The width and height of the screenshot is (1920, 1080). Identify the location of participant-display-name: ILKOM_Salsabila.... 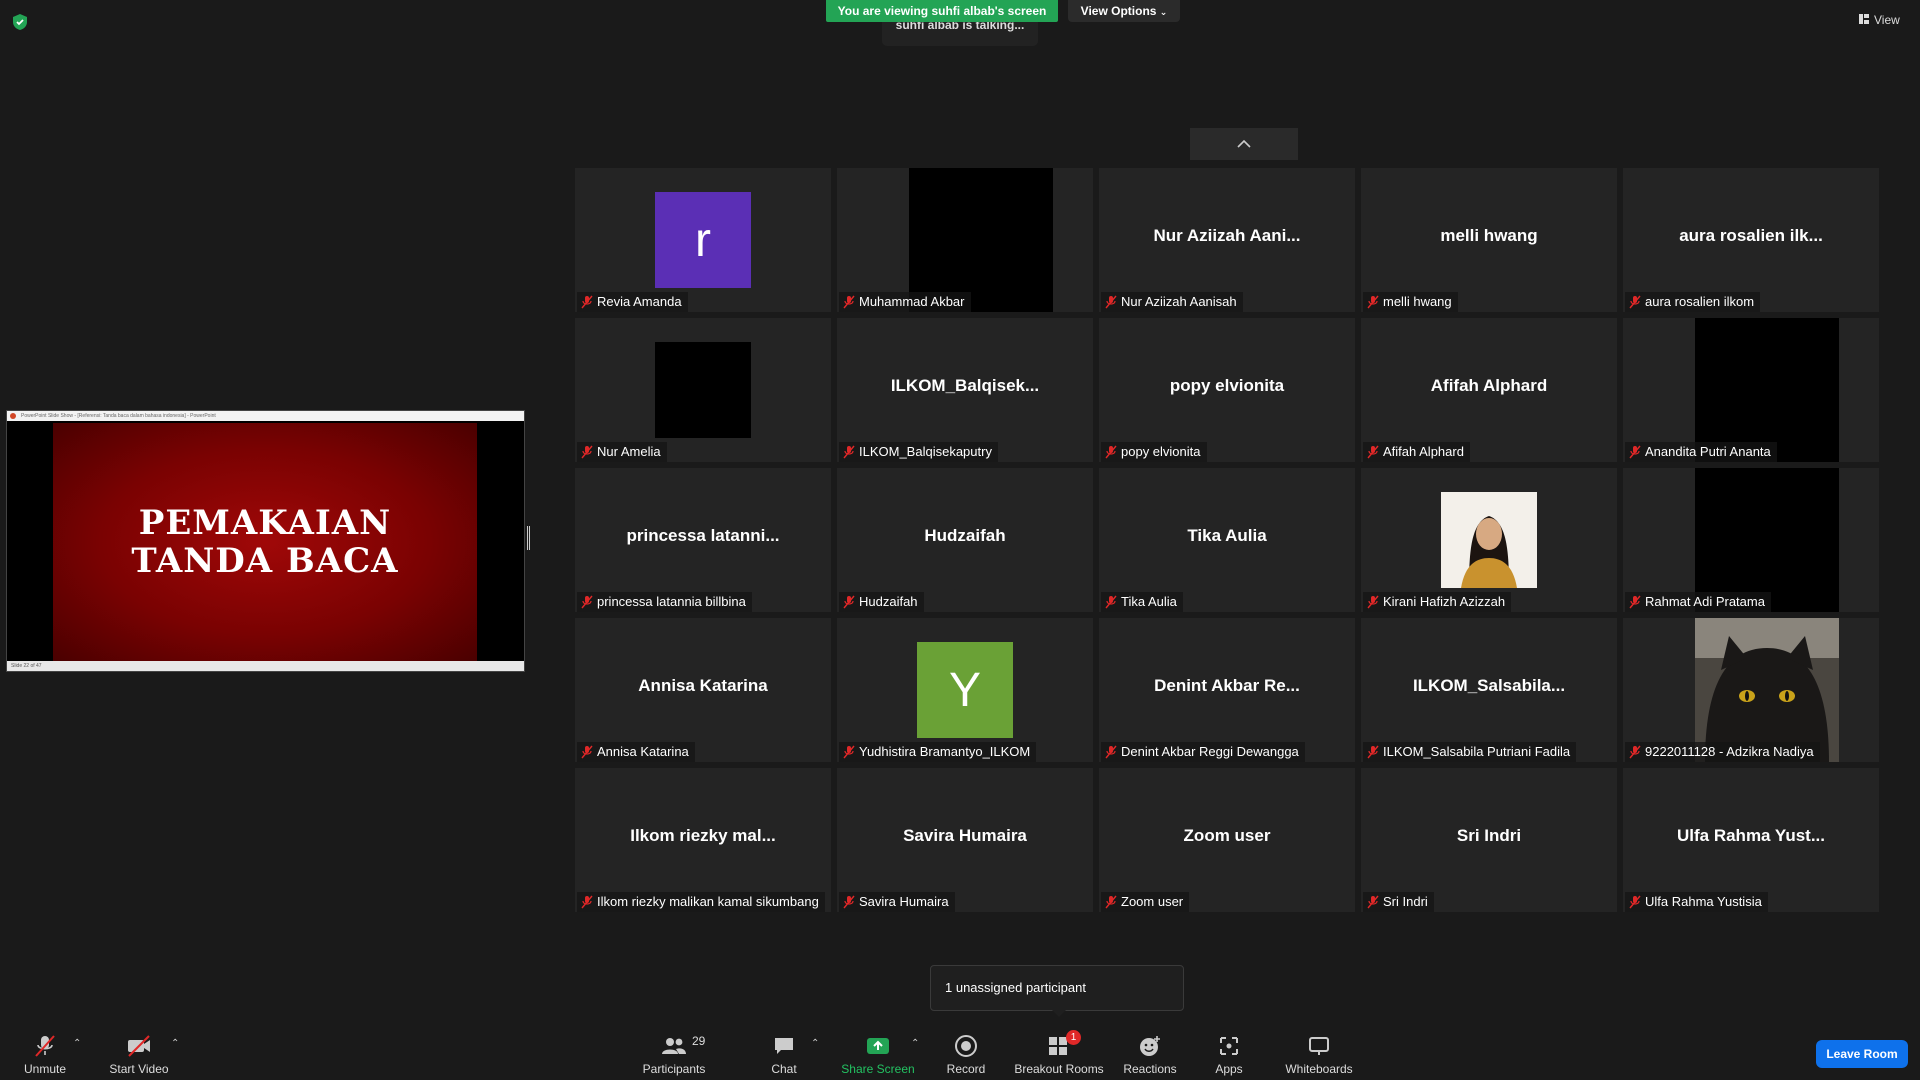
(1489, 685).